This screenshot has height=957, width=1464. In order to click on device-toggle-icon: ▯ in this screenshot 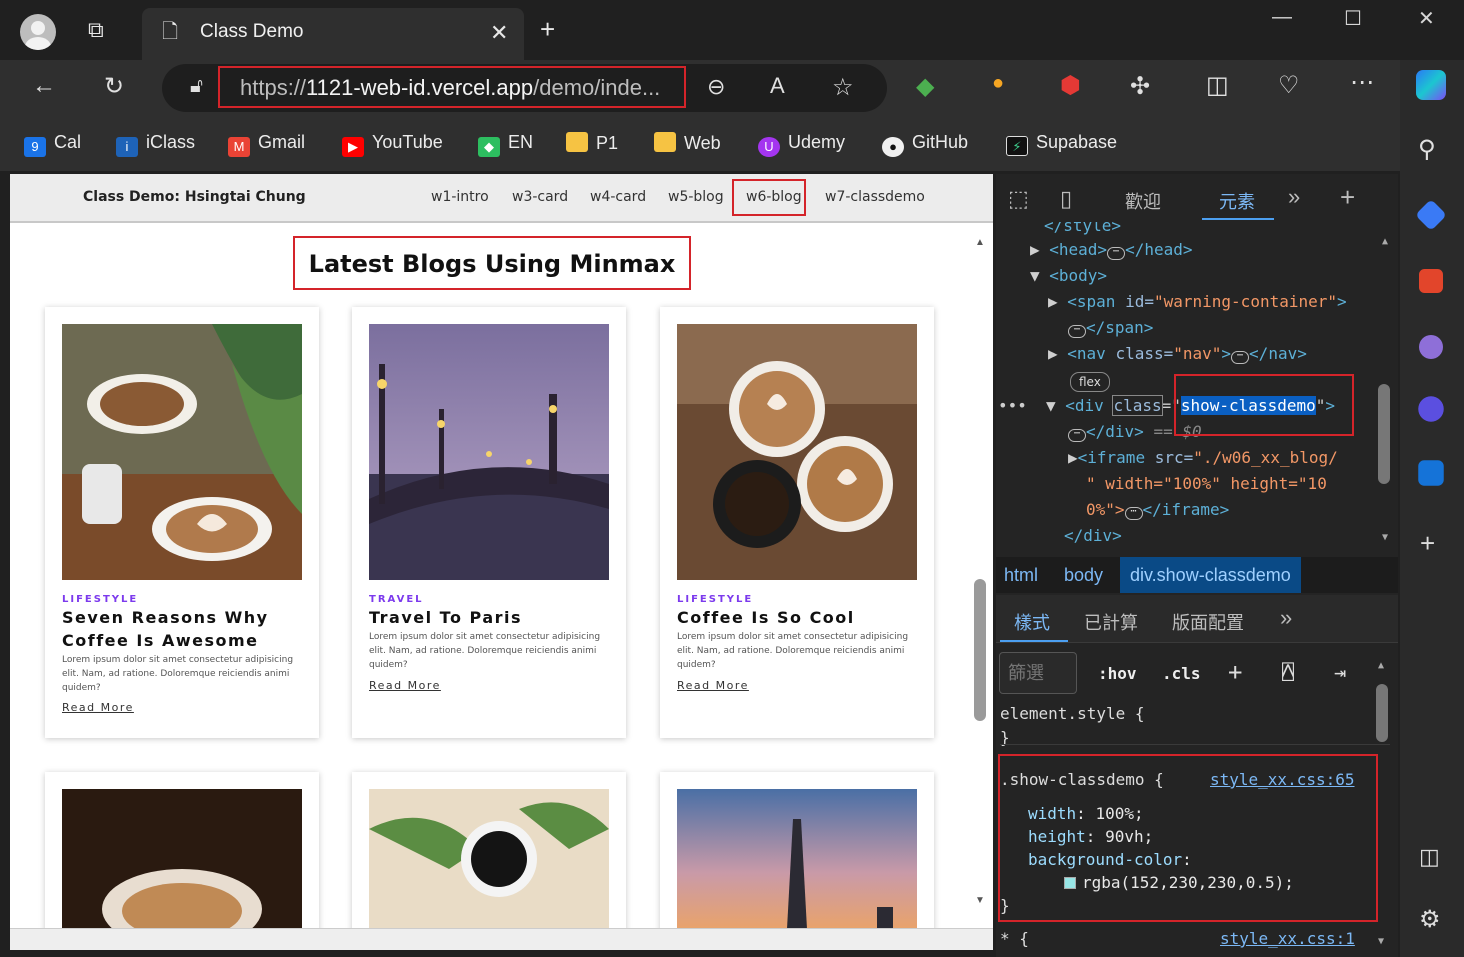, I will do `click(1066, 199)`.